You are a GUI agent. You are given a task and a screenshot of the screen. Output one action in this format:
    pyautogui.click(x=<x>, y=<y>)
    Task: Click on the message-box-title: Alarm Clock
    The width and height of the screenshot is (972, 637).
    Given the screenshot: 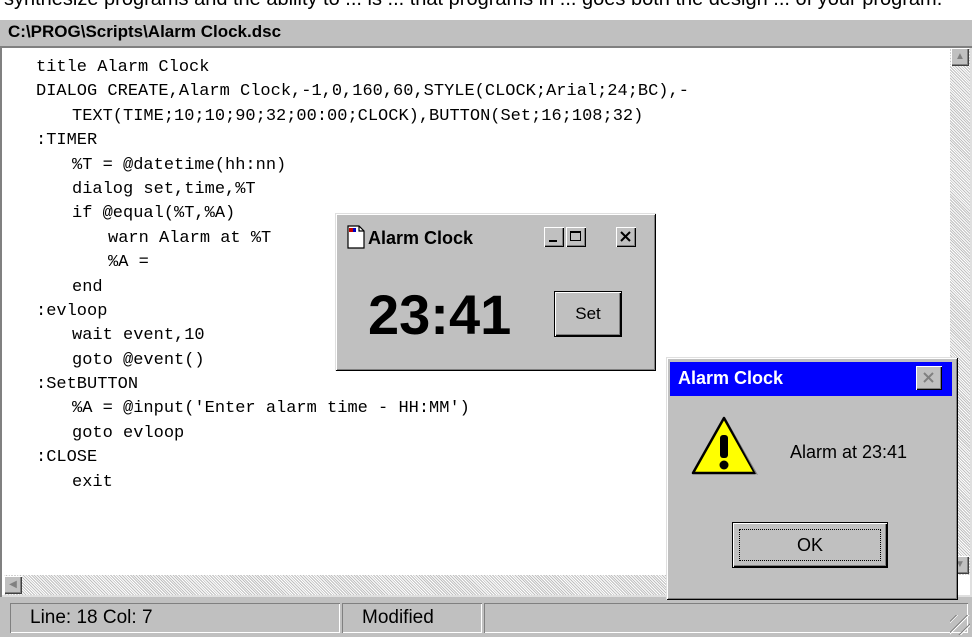 What is the action you would take?
    pyautogui.click(x=731, y=378)
    